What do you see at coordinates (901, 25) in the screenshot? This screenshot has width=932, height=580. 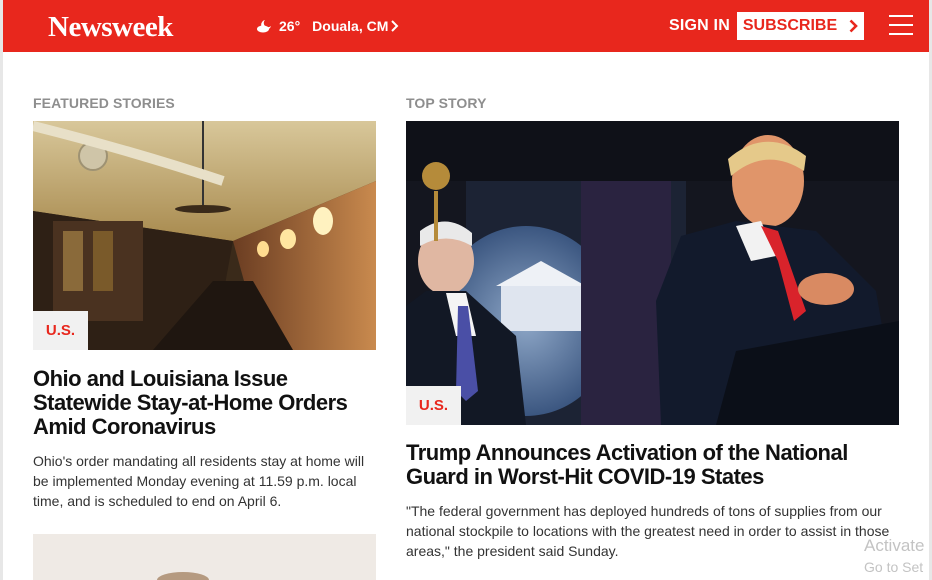 I see `hamburger-menu-icon` at bounding box center [901, 25].